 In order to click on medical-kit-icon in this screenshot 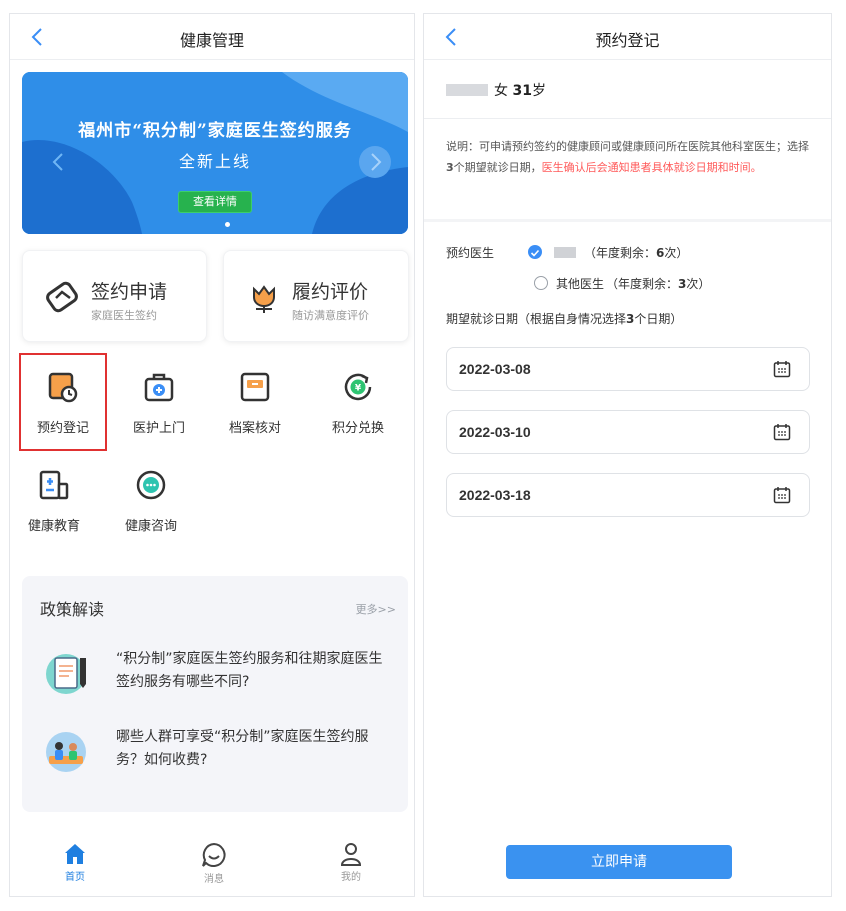, I will do `click(159, 387)`.